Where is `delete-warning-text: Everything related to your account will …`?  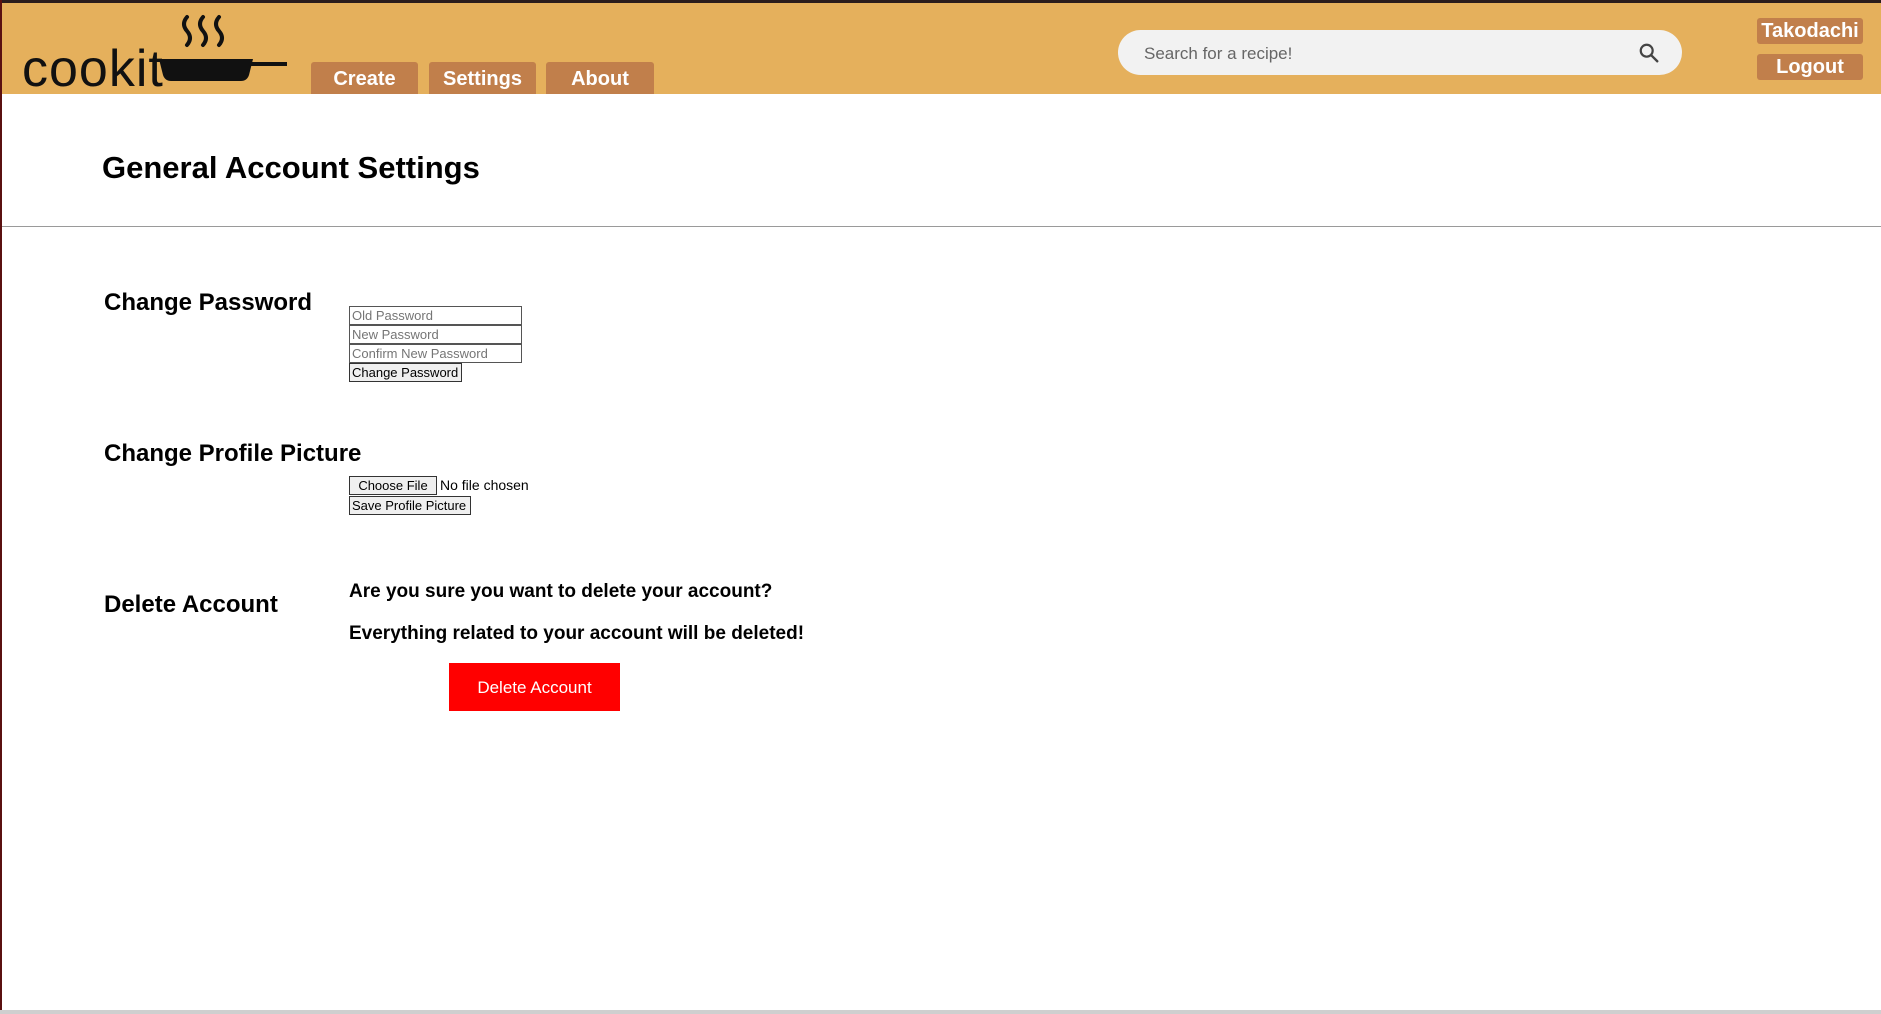
delete-warning-text: Everything related to your account will … is located at coordinates (577, 633).